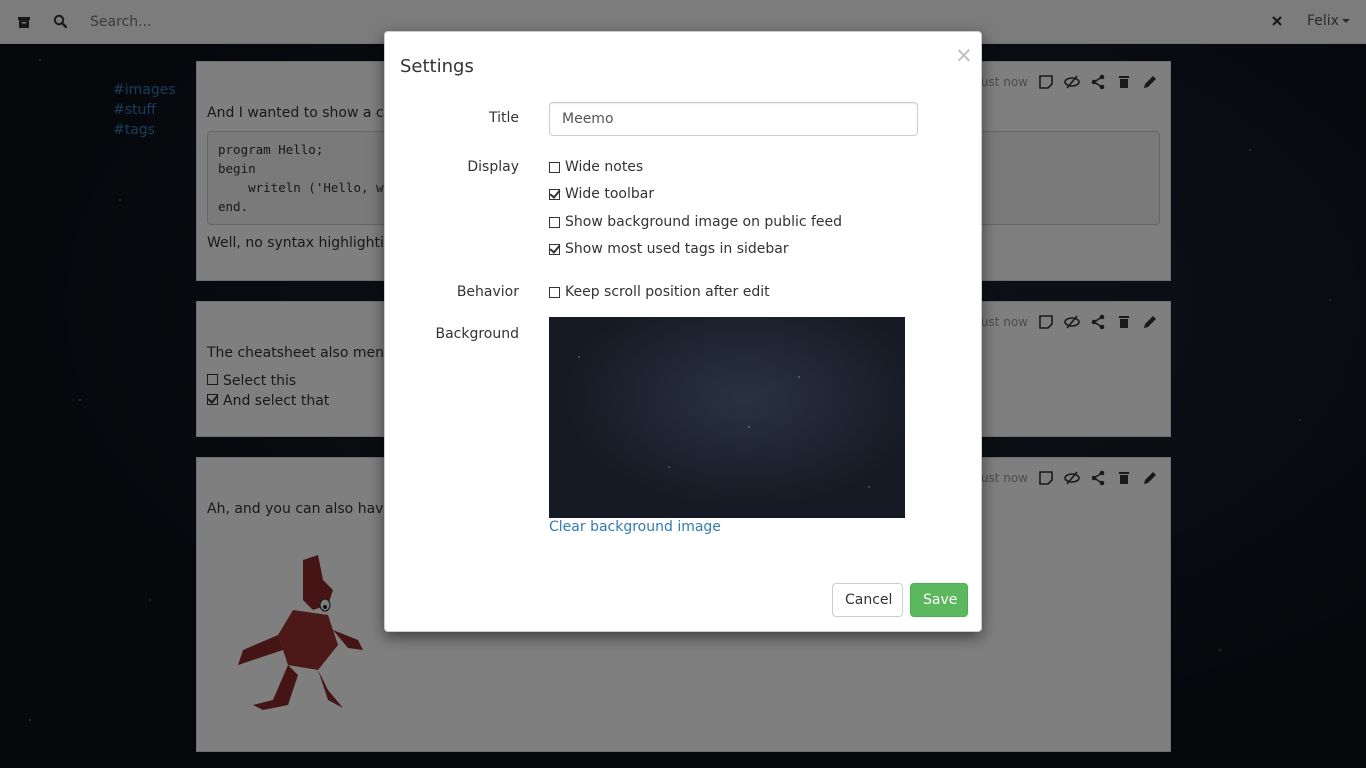  Describe the element at coordinates (667, 292) in the screenshot. I see `option-label: Keep scroll position after edit` at that location.